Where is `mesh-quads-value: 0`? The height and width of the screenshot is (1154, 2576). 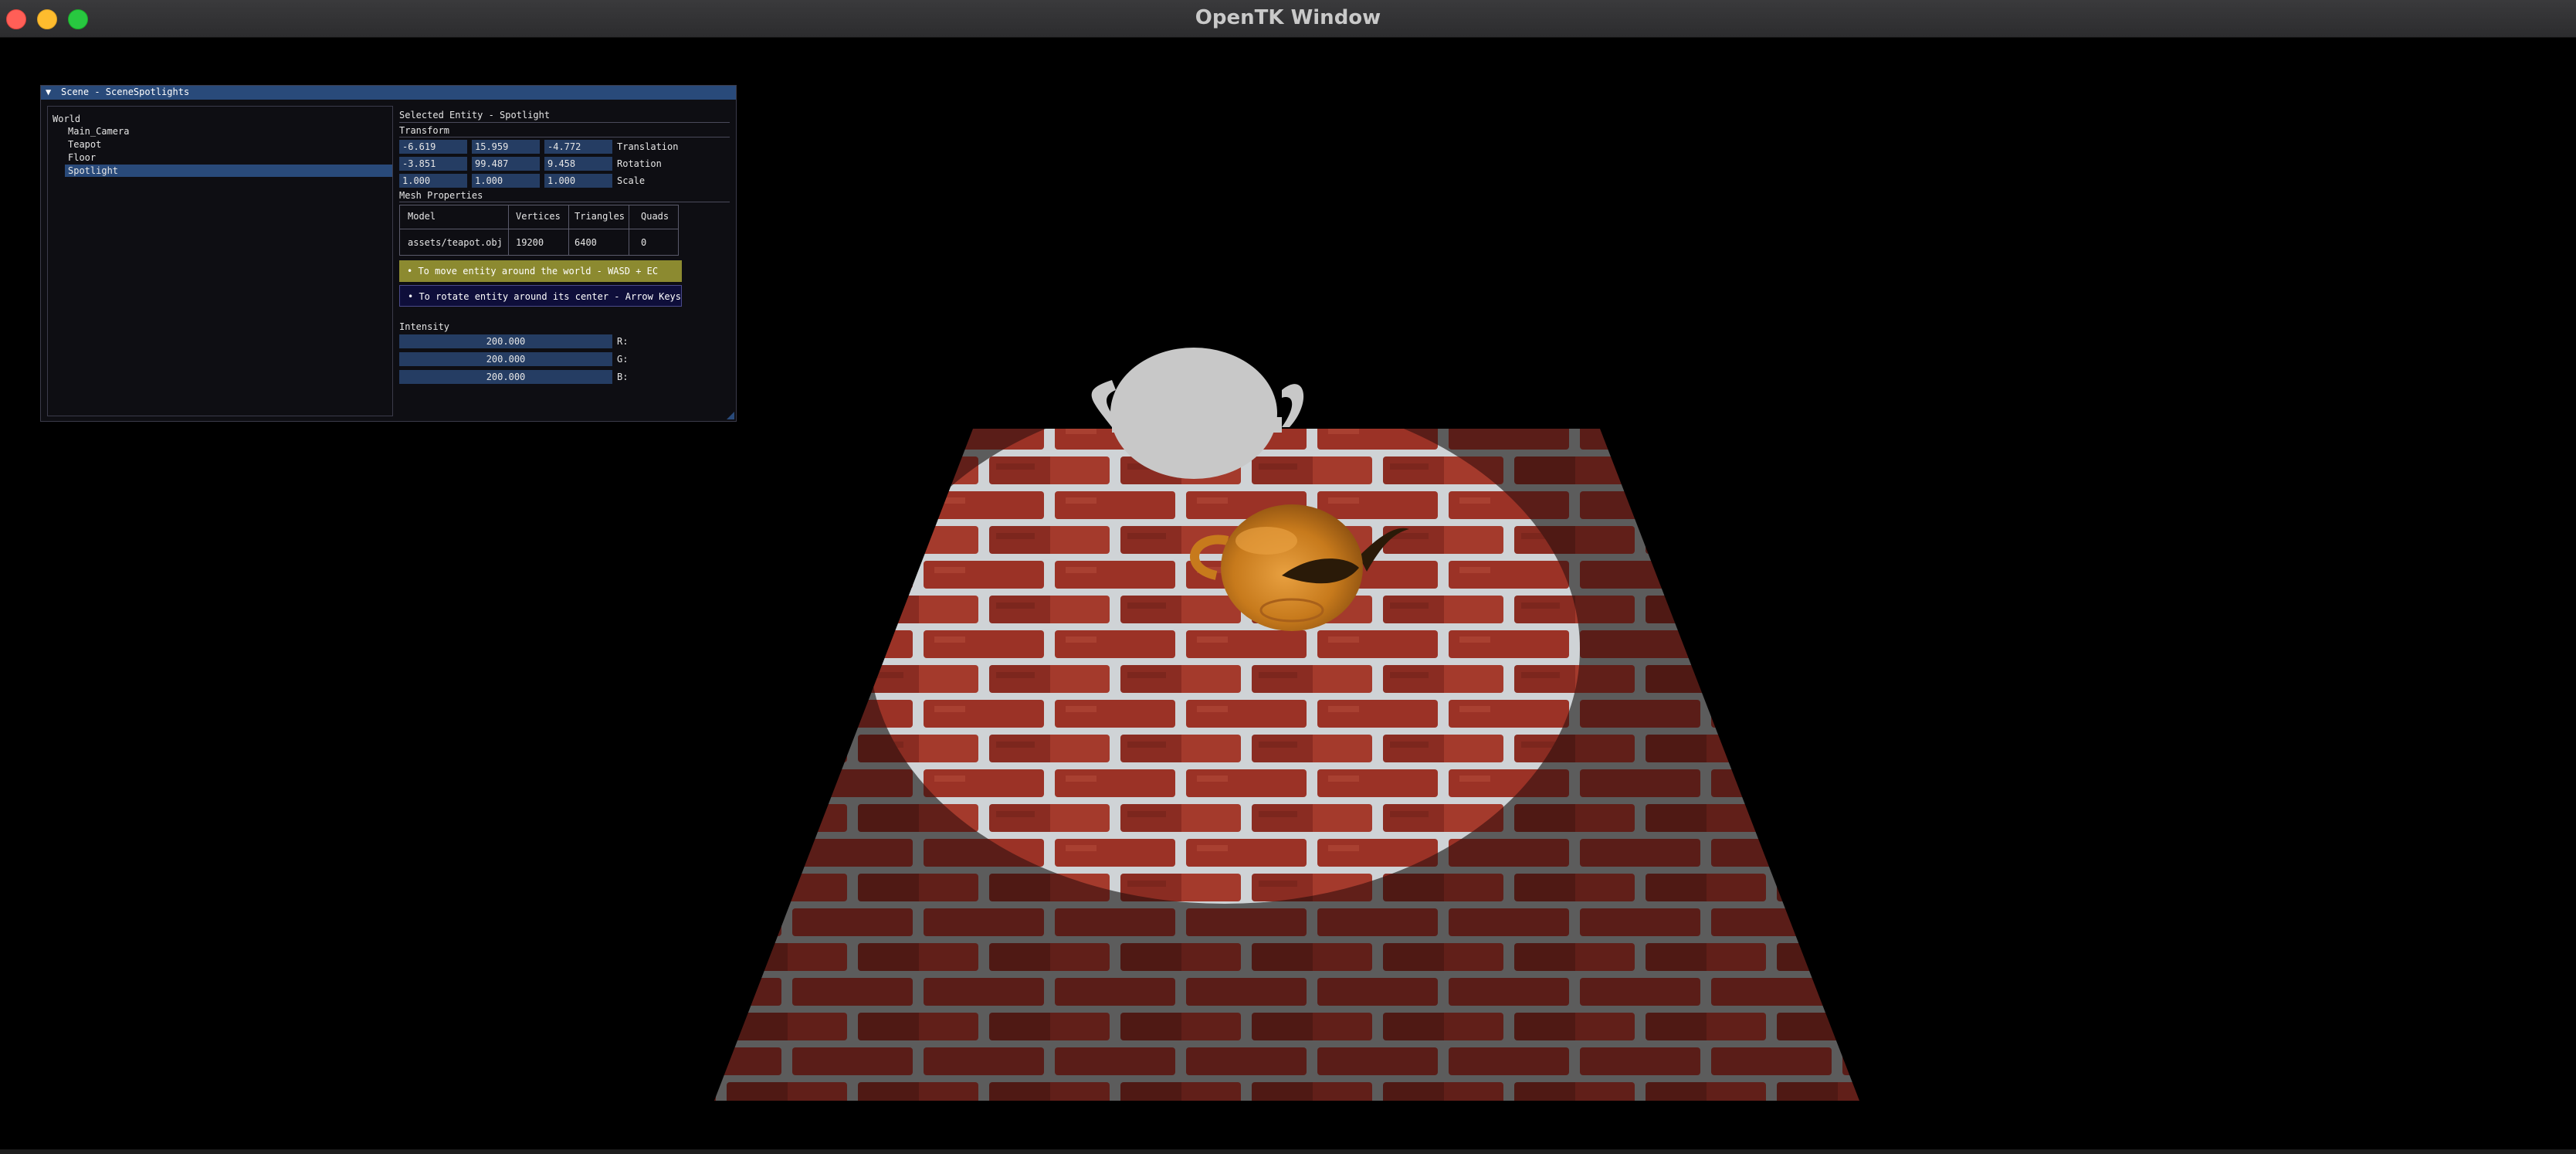
mesh-quads-value: 0 is located at coordinates (644, 242).